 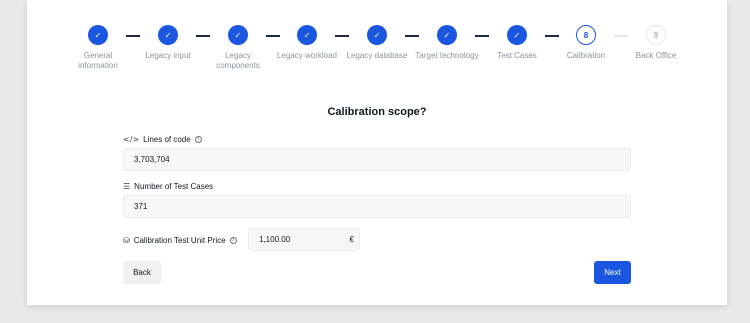 What do you see at coordinates (238, 60) in the screenshot?
I see `step-label: Legacy components` at bounding box center [238, 60].